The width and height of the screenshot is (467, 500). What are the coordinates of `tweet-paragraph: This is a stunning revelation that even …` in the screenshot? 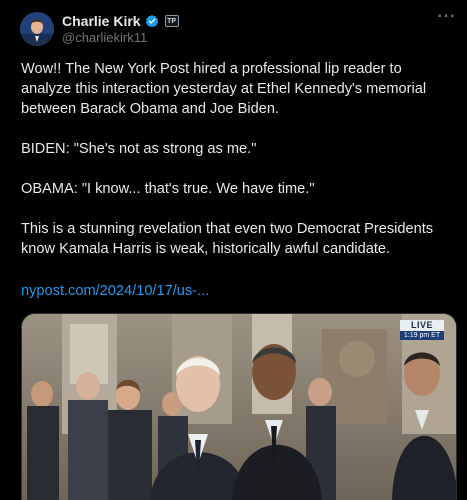 It's located at (227, 239).